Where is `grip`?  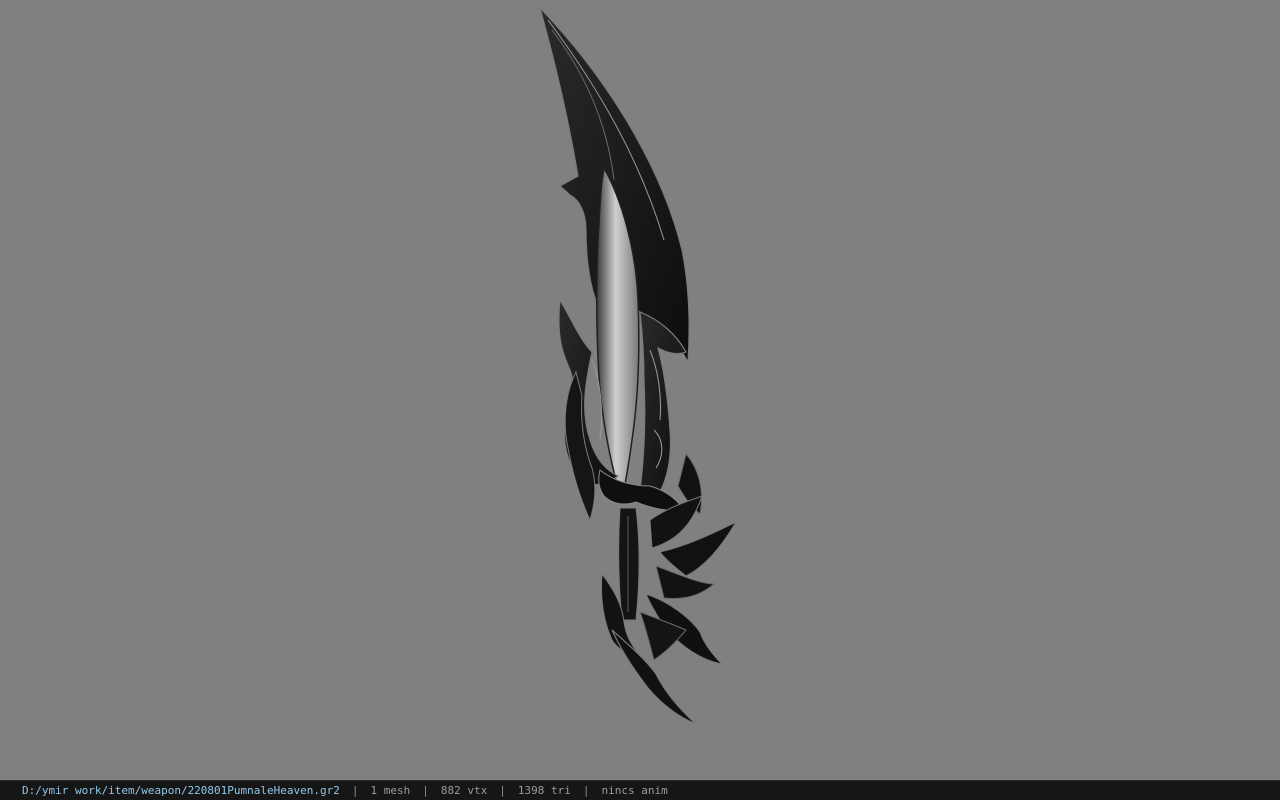
grip is located at coordinates (629, 564).